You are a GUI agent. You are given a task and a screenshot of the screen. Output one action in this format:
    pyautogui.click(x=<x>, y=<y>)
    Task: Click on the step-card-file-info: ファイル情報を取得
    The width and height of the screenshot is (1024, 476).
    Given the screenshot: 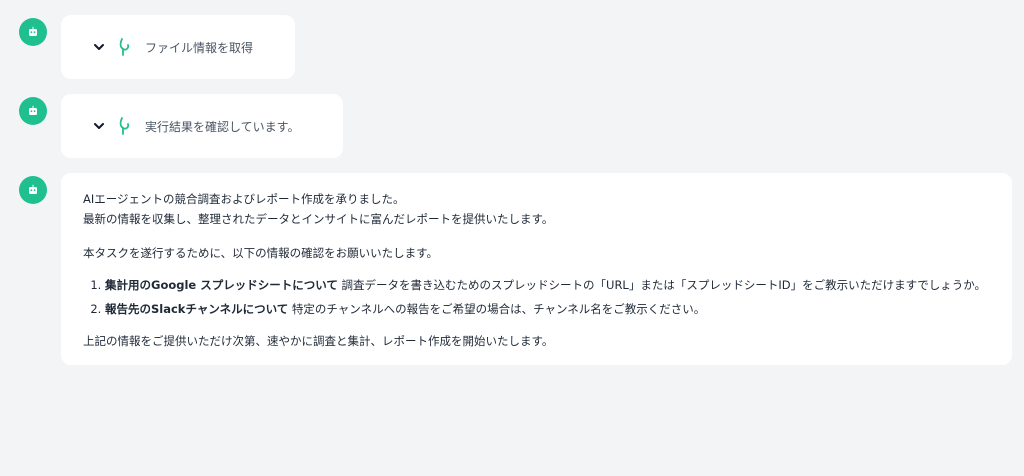 What is the action you would take?
    pyautogui.click(x=178, y=47)
    